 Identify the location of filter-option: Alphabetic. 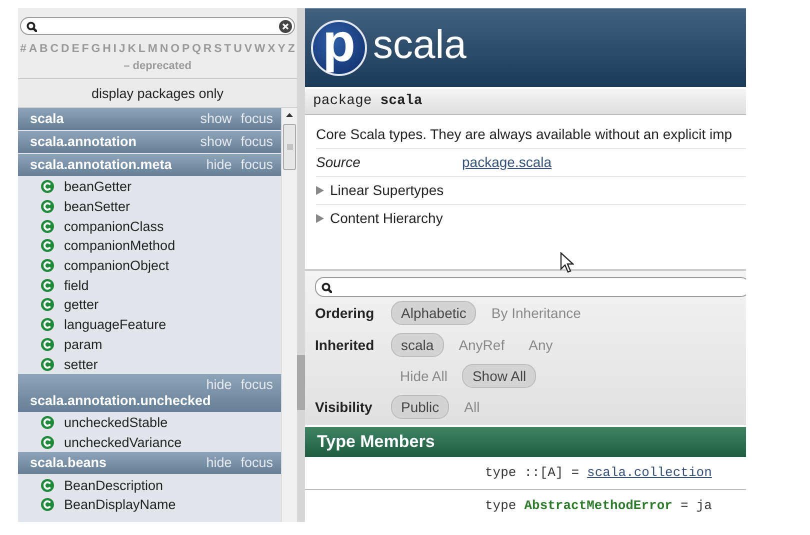
(433, 313).